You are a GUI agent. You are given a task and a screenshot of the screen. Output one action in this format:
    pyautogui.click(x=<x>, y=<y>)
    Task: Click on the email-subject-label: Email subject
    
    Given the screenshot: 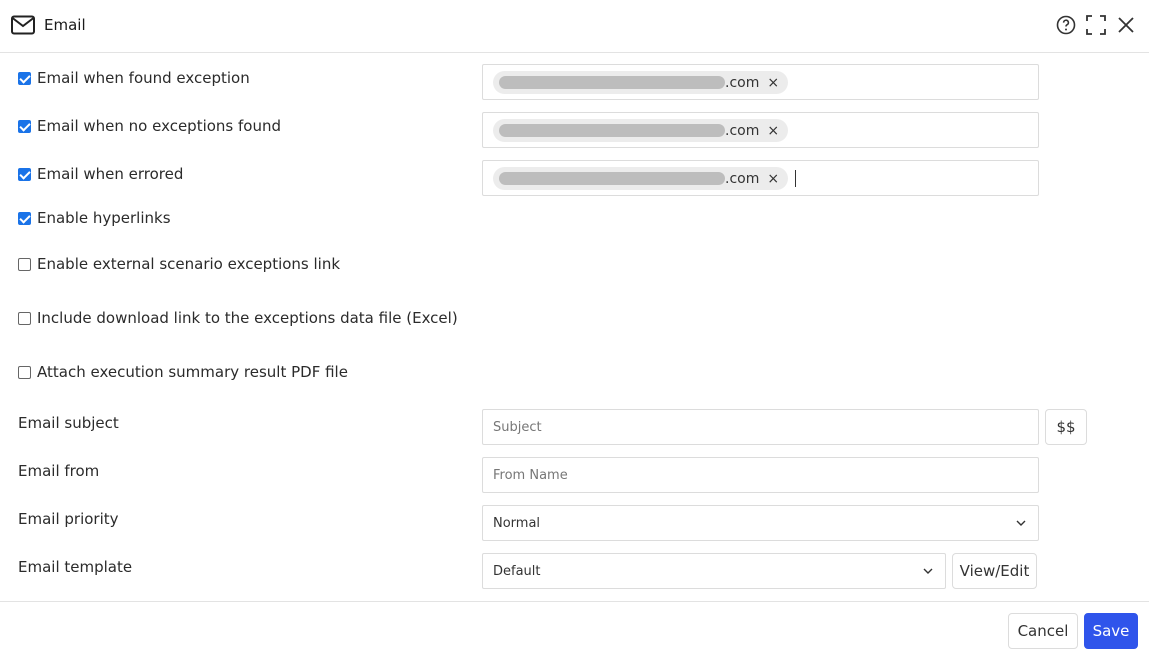 What is the action you would take?
    pyautogui.click(x=68, y=423)
    